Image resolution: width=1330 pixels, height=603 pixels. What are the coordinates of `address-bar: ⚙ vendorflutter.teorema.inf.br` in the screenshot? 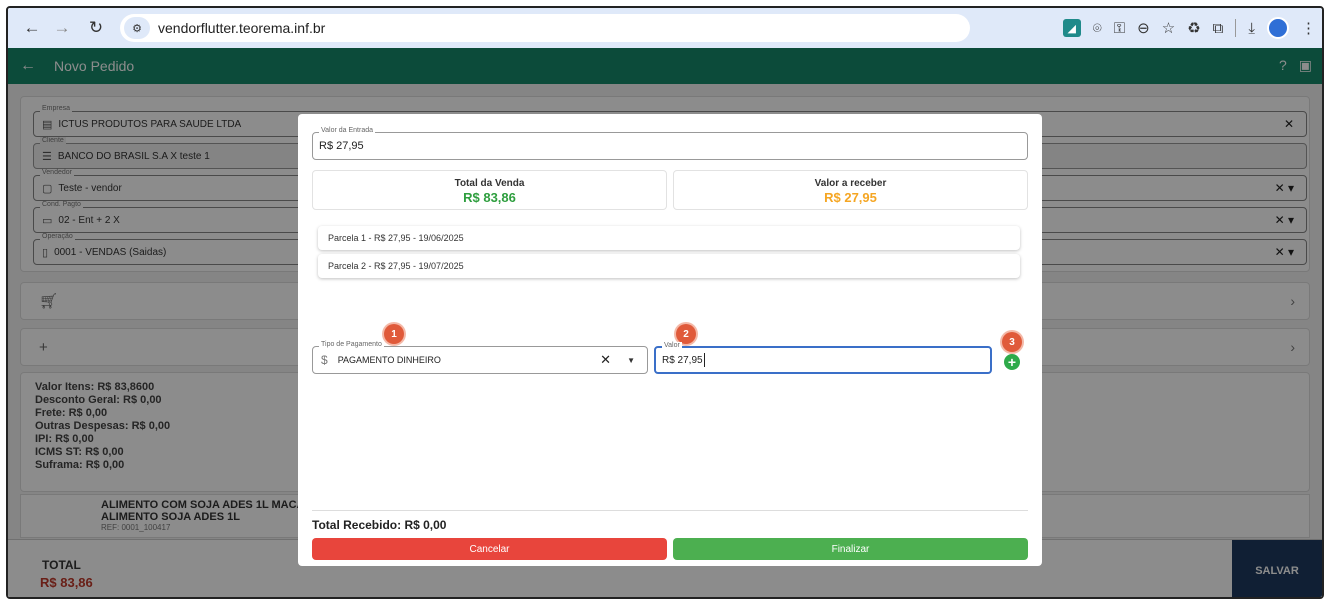 It's located at (545, 28).